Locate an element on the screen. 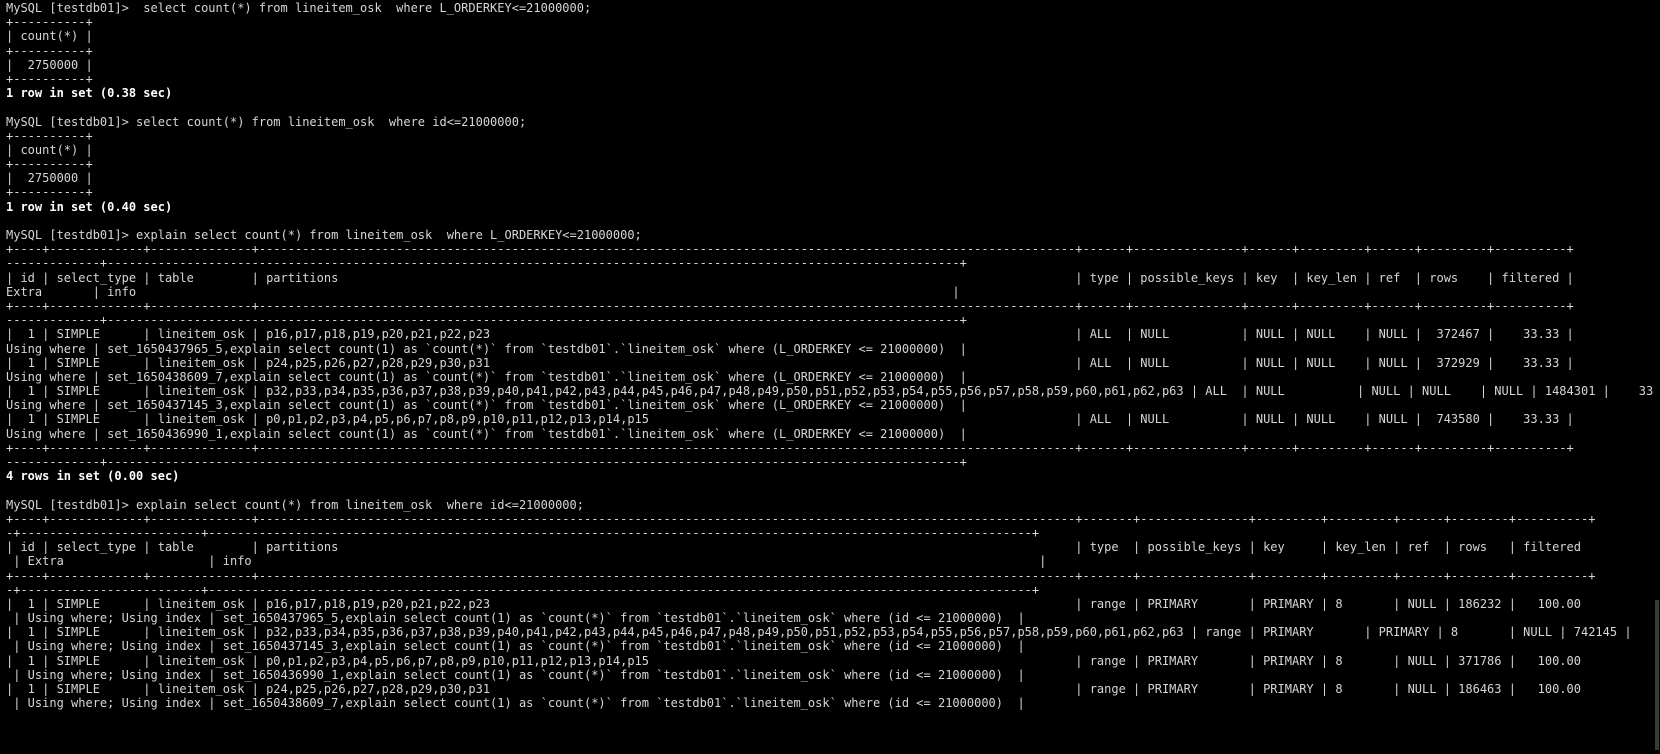 The image size is (1660, 754). scrollbar is located at coordinates (1657, 377).